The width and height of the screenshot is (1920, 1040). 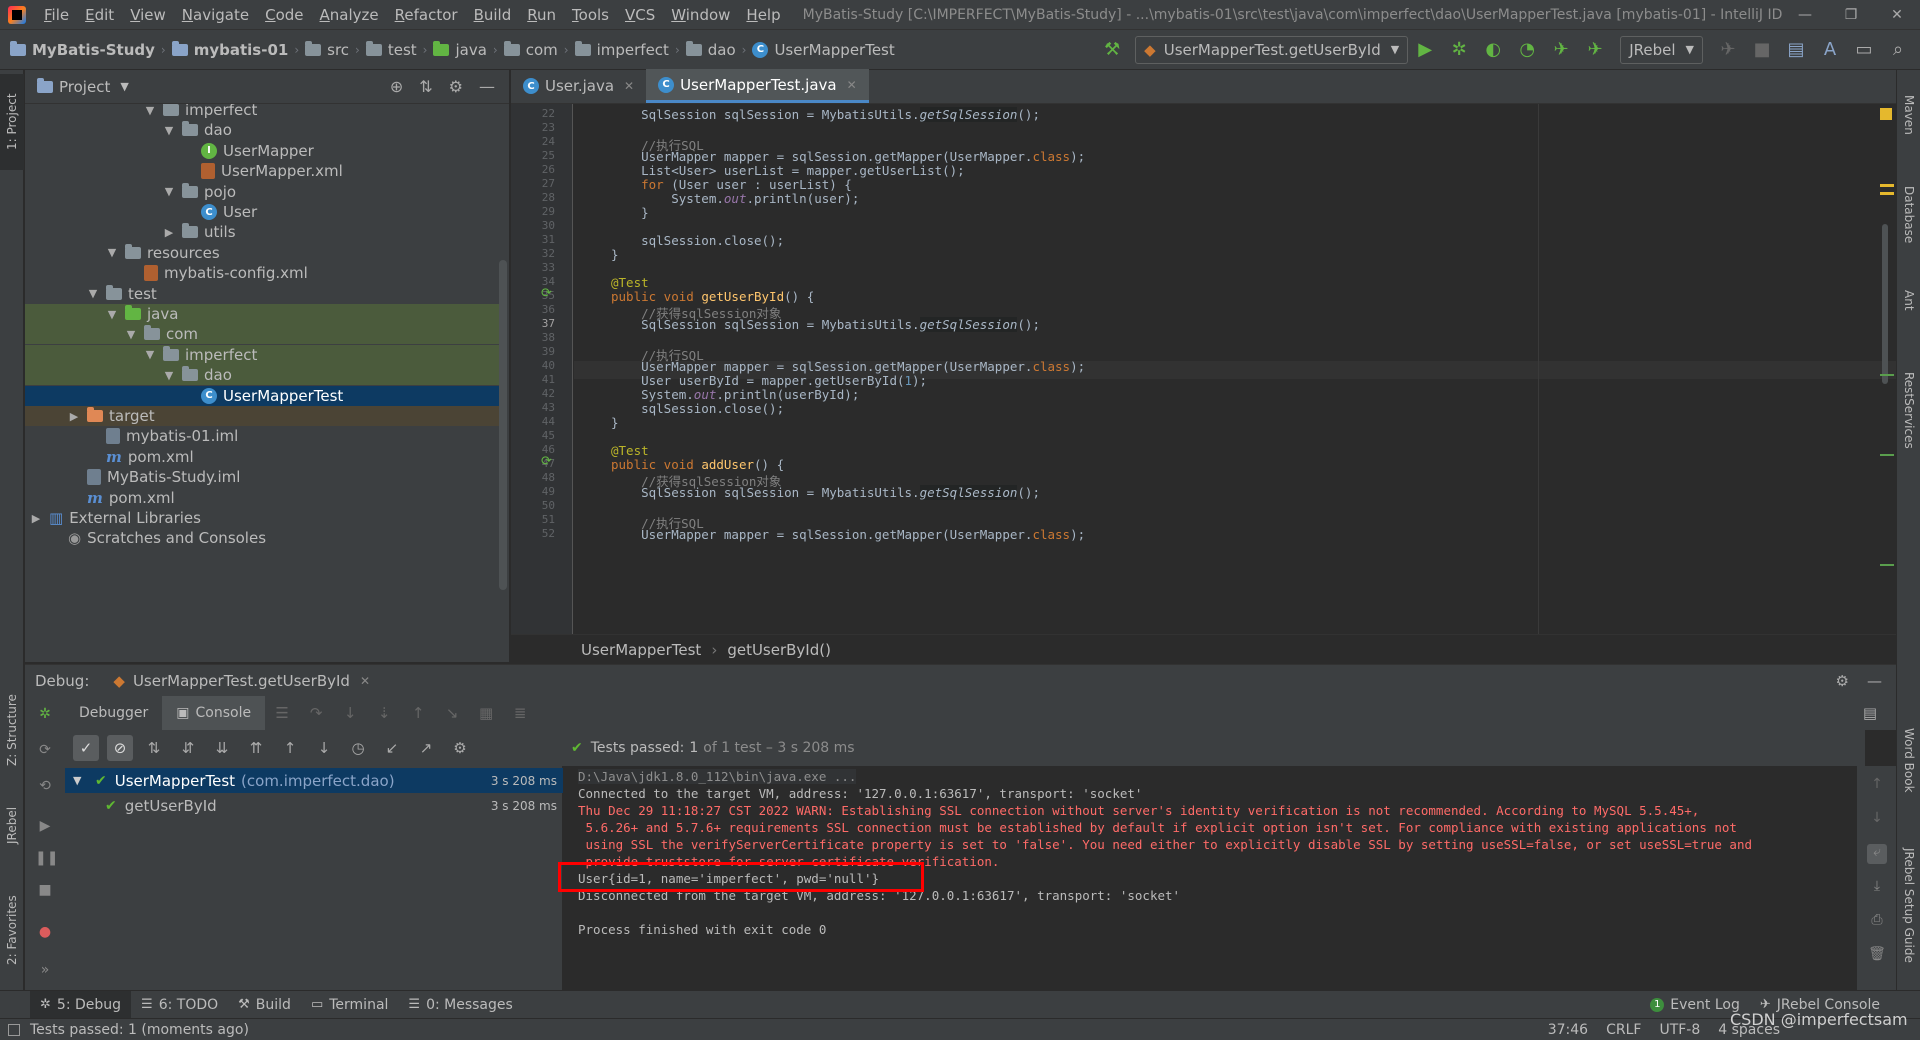 What do you see at coordinates (520, 713) in the screenshot?
I see `trace-icon: ≣` at bounding box center [520, 713].